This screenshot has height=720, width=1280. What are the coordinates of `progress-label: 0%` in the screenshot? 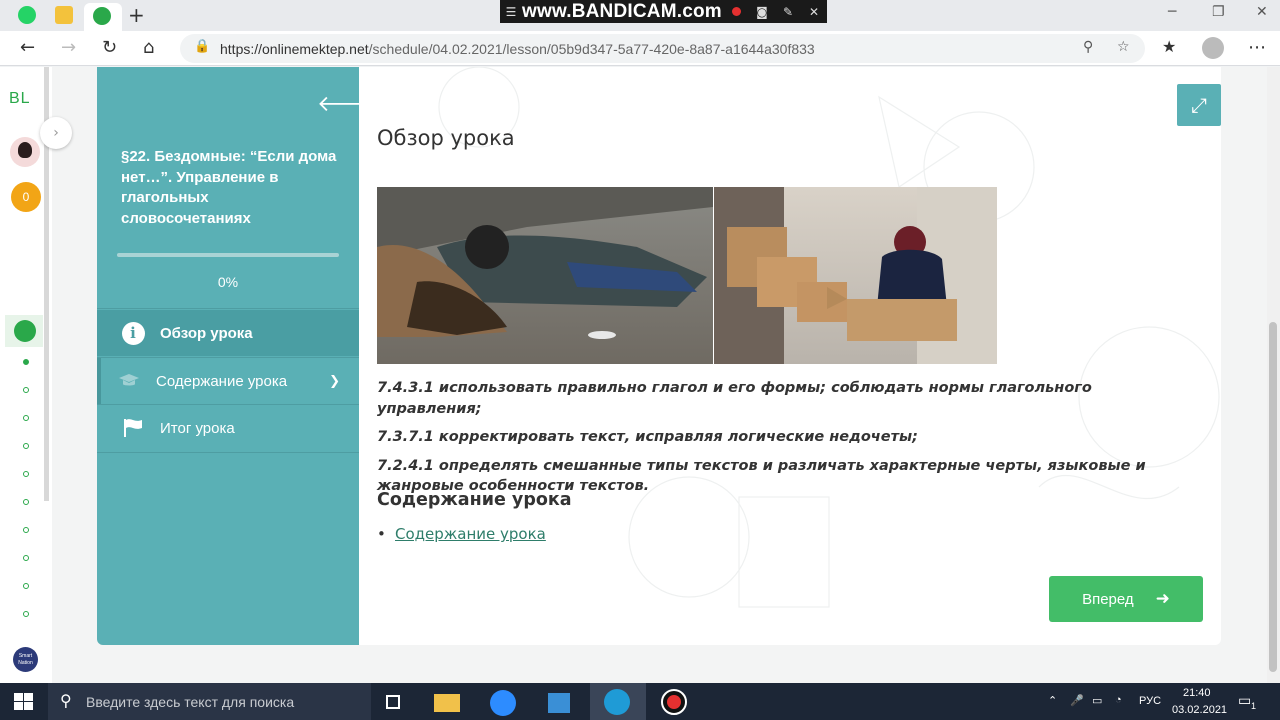 It's located at (228, 282).